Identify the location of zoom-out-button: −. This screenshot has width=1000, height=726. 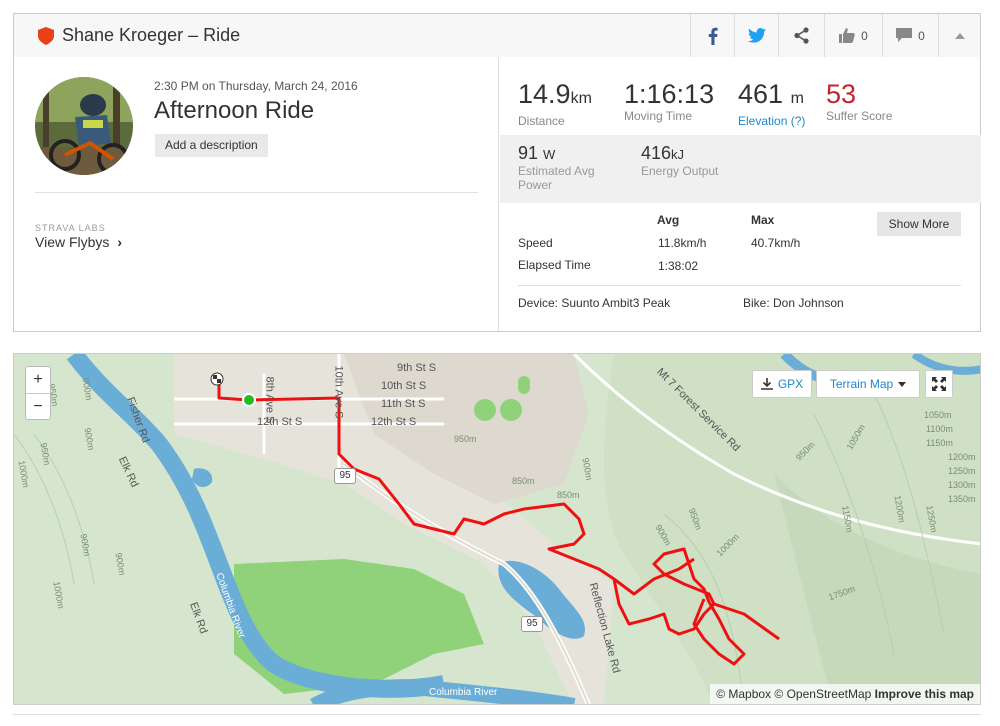
(38, 406).